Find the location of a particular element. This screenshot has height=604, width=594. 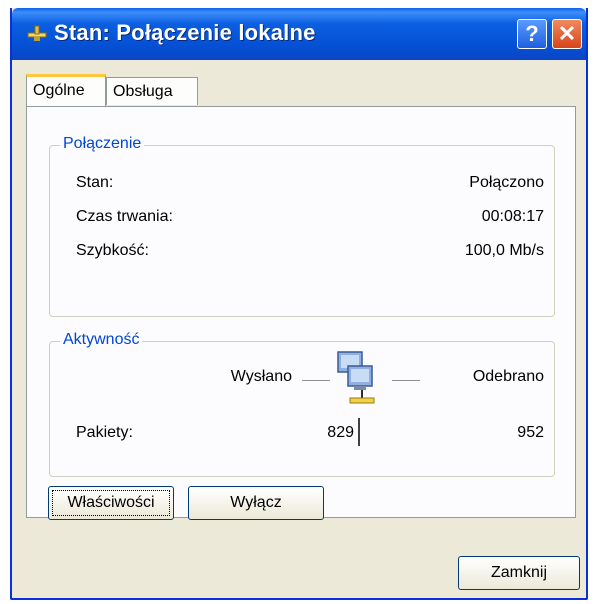

status-value: Połączono is located at coordinates (506, 182).